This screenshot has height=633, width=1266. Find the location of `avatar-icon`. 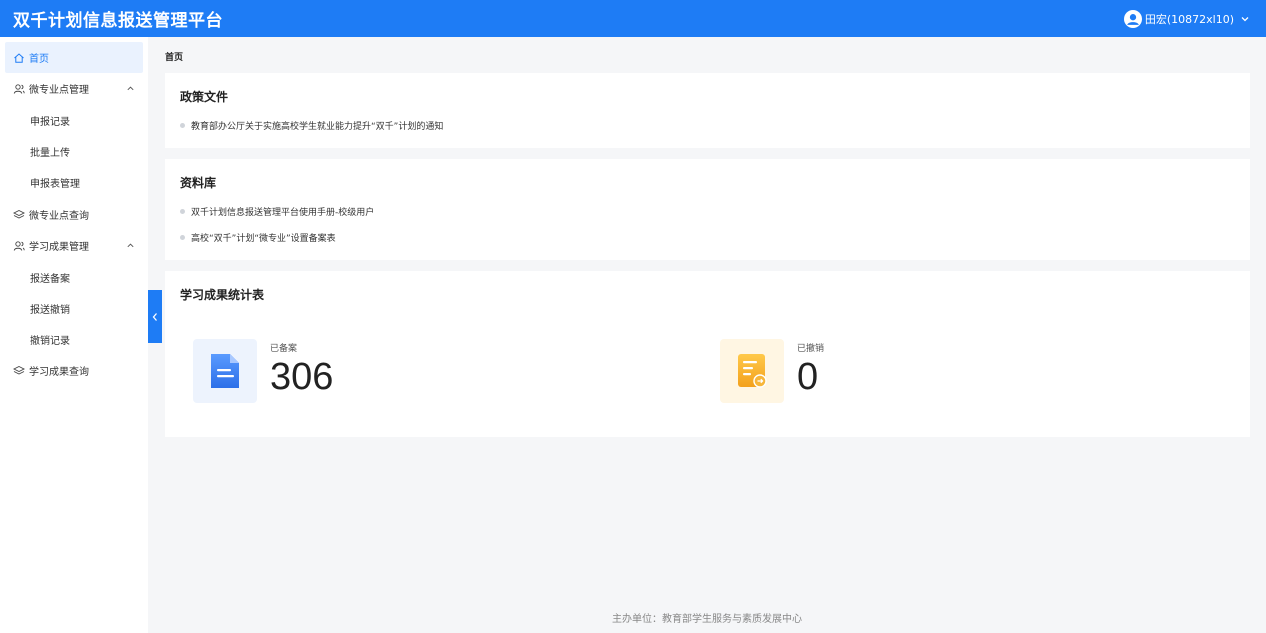

avatar-icon is located at coordinates (1132, 18).